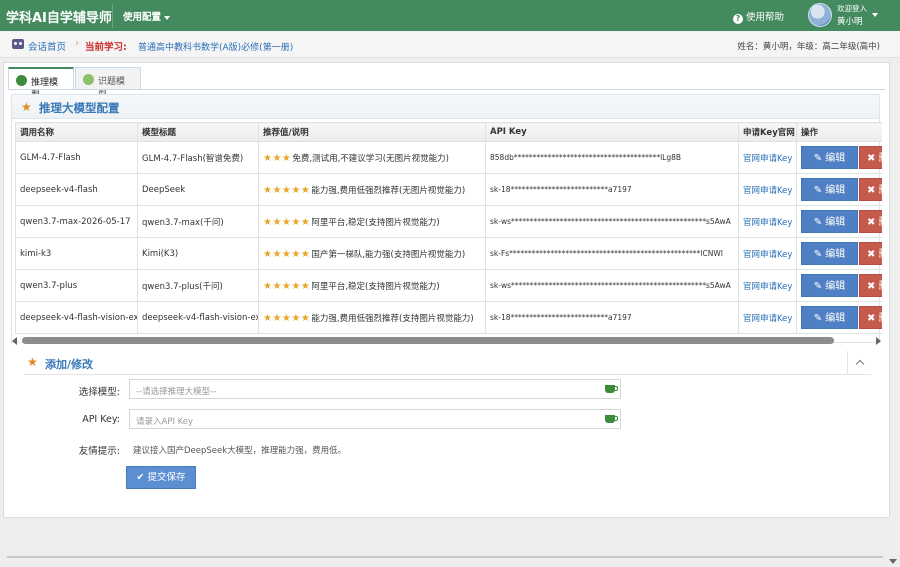 The height and width of the screenshot is (567, 900). I want to click on top-navbar: 学科AI自学辅导师 使用配置 ? 使用帮助 欢迎登入 黄小明, so click(450, 15).